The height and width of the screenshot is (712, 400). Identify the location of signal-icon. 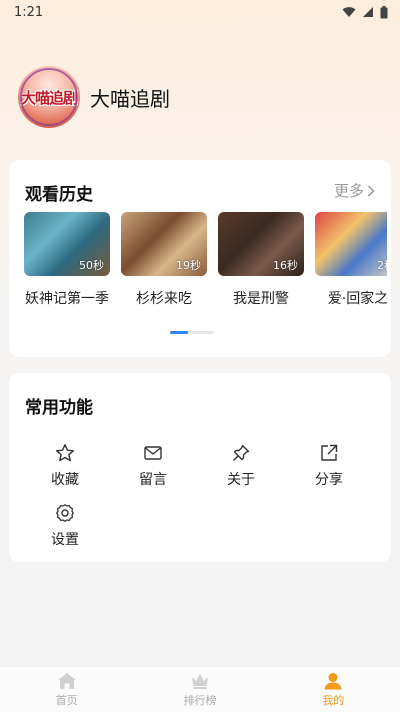
(368, 12).